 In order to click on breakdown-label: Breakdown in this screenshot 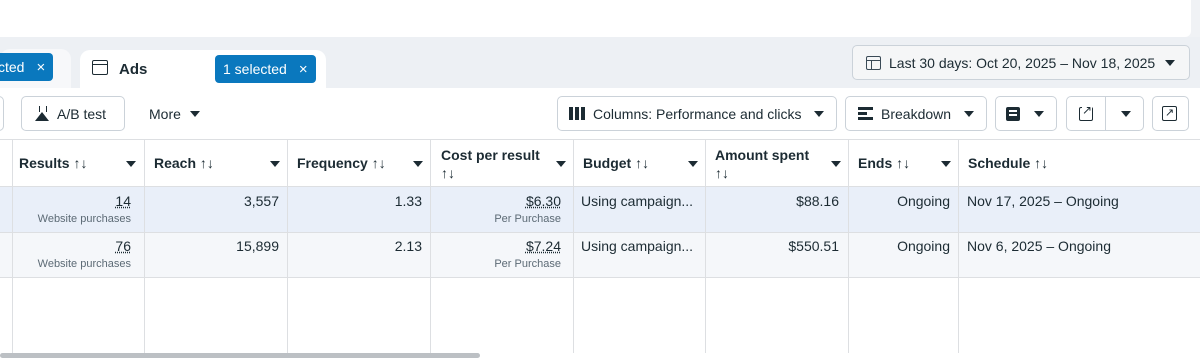, I will do `click(916, 113)`.